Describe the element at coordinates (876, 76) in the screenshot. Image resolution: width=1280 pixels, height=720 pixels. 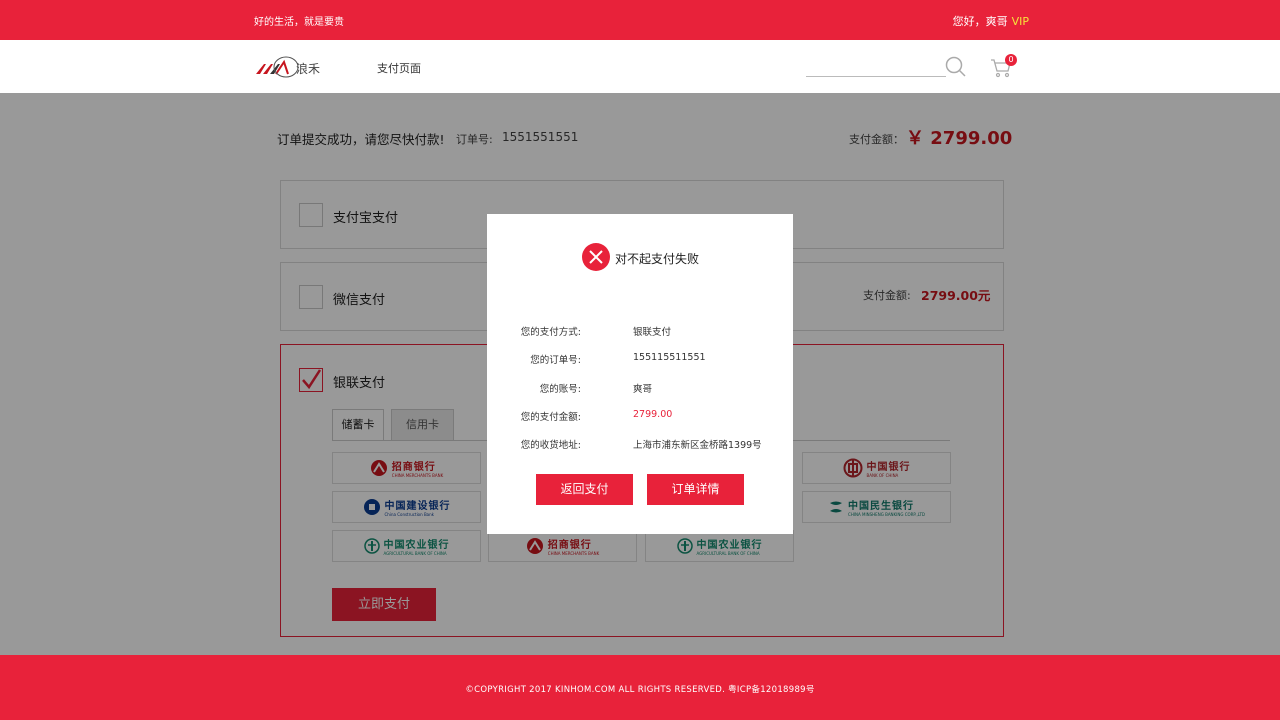
I see `search-input` at that location.